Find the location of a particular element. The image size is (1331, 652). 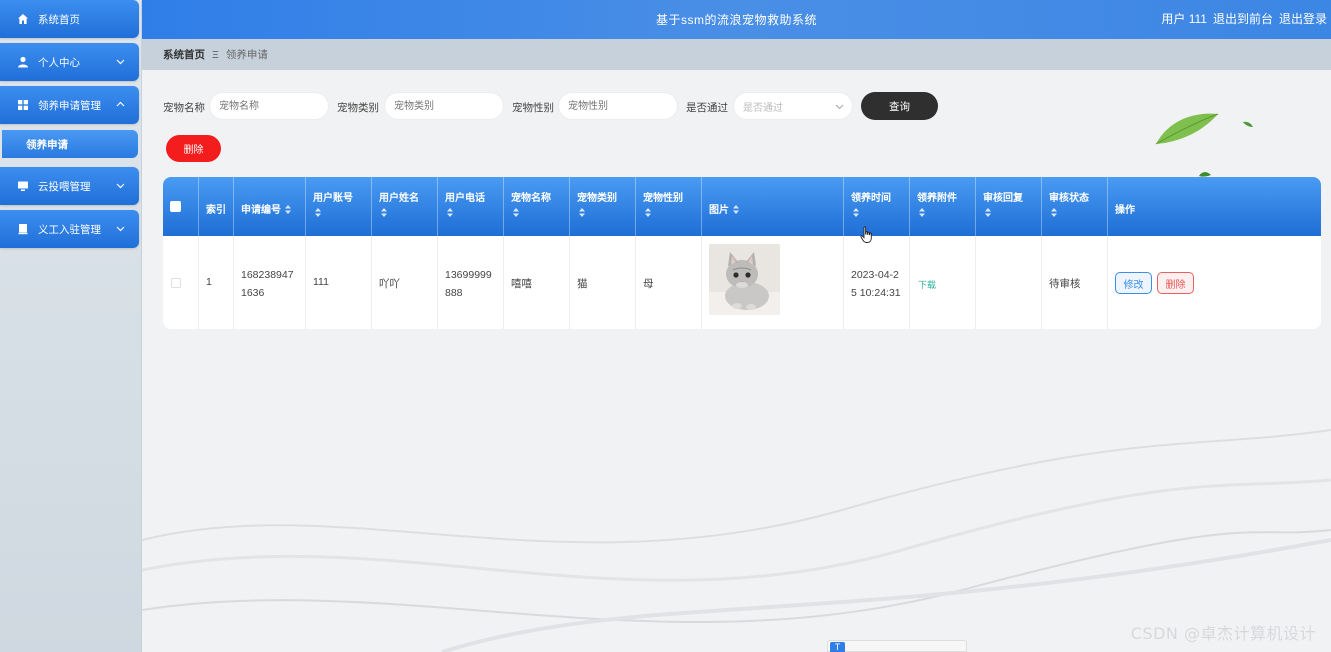

batch-delete-button: 删除 is located at coordinates (193, 148).